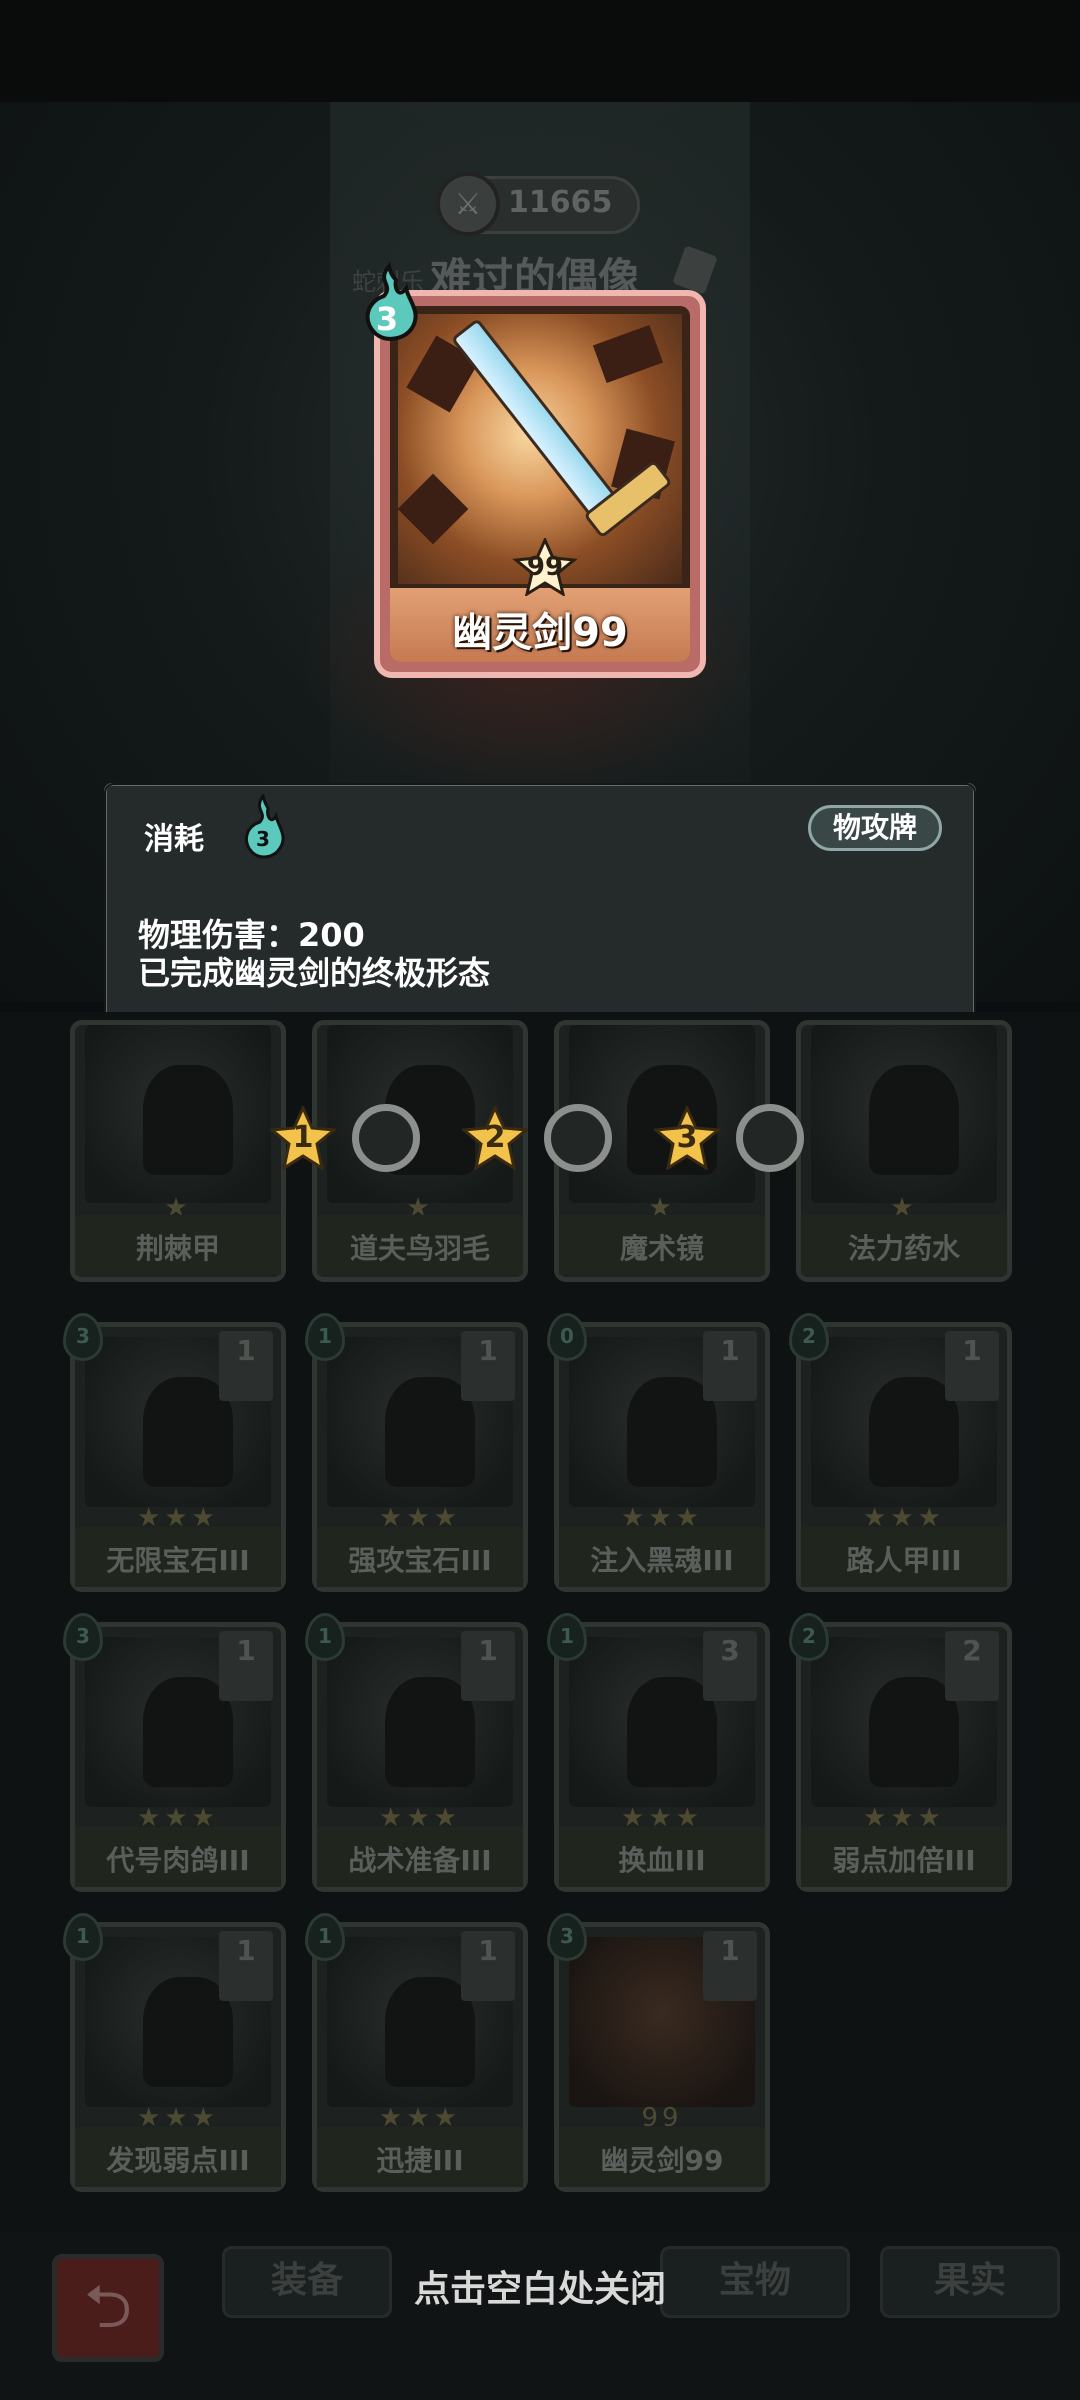 Image resolution: width=1080 pixels, height=2400 pixels. I want to click on description-line: 已完成幽灵剑的终极形态, so click(314, 973).